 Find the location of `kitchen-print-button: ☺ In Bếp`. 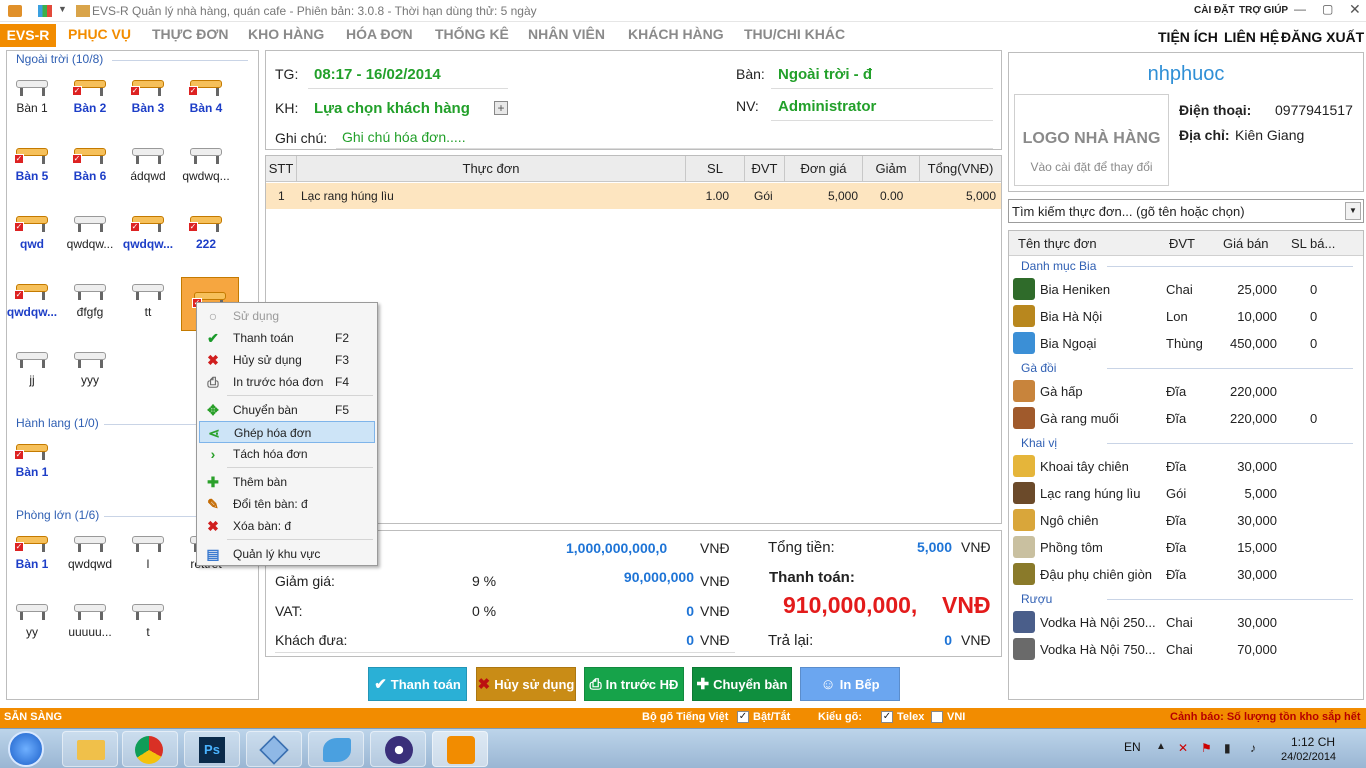

kitchen-print-button: ☺ In Bếp is located at coordinates (850, 684).